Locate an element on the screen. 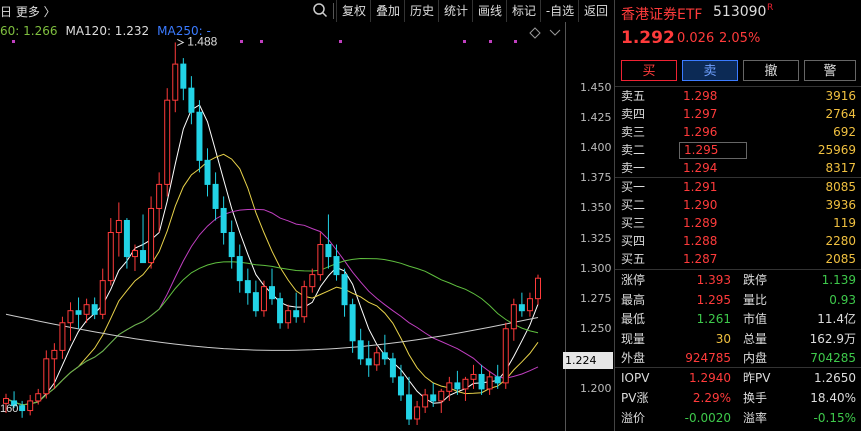 The image size is (861, 431). price-tick-label: 1.375 is located at coordinates (596, 178).